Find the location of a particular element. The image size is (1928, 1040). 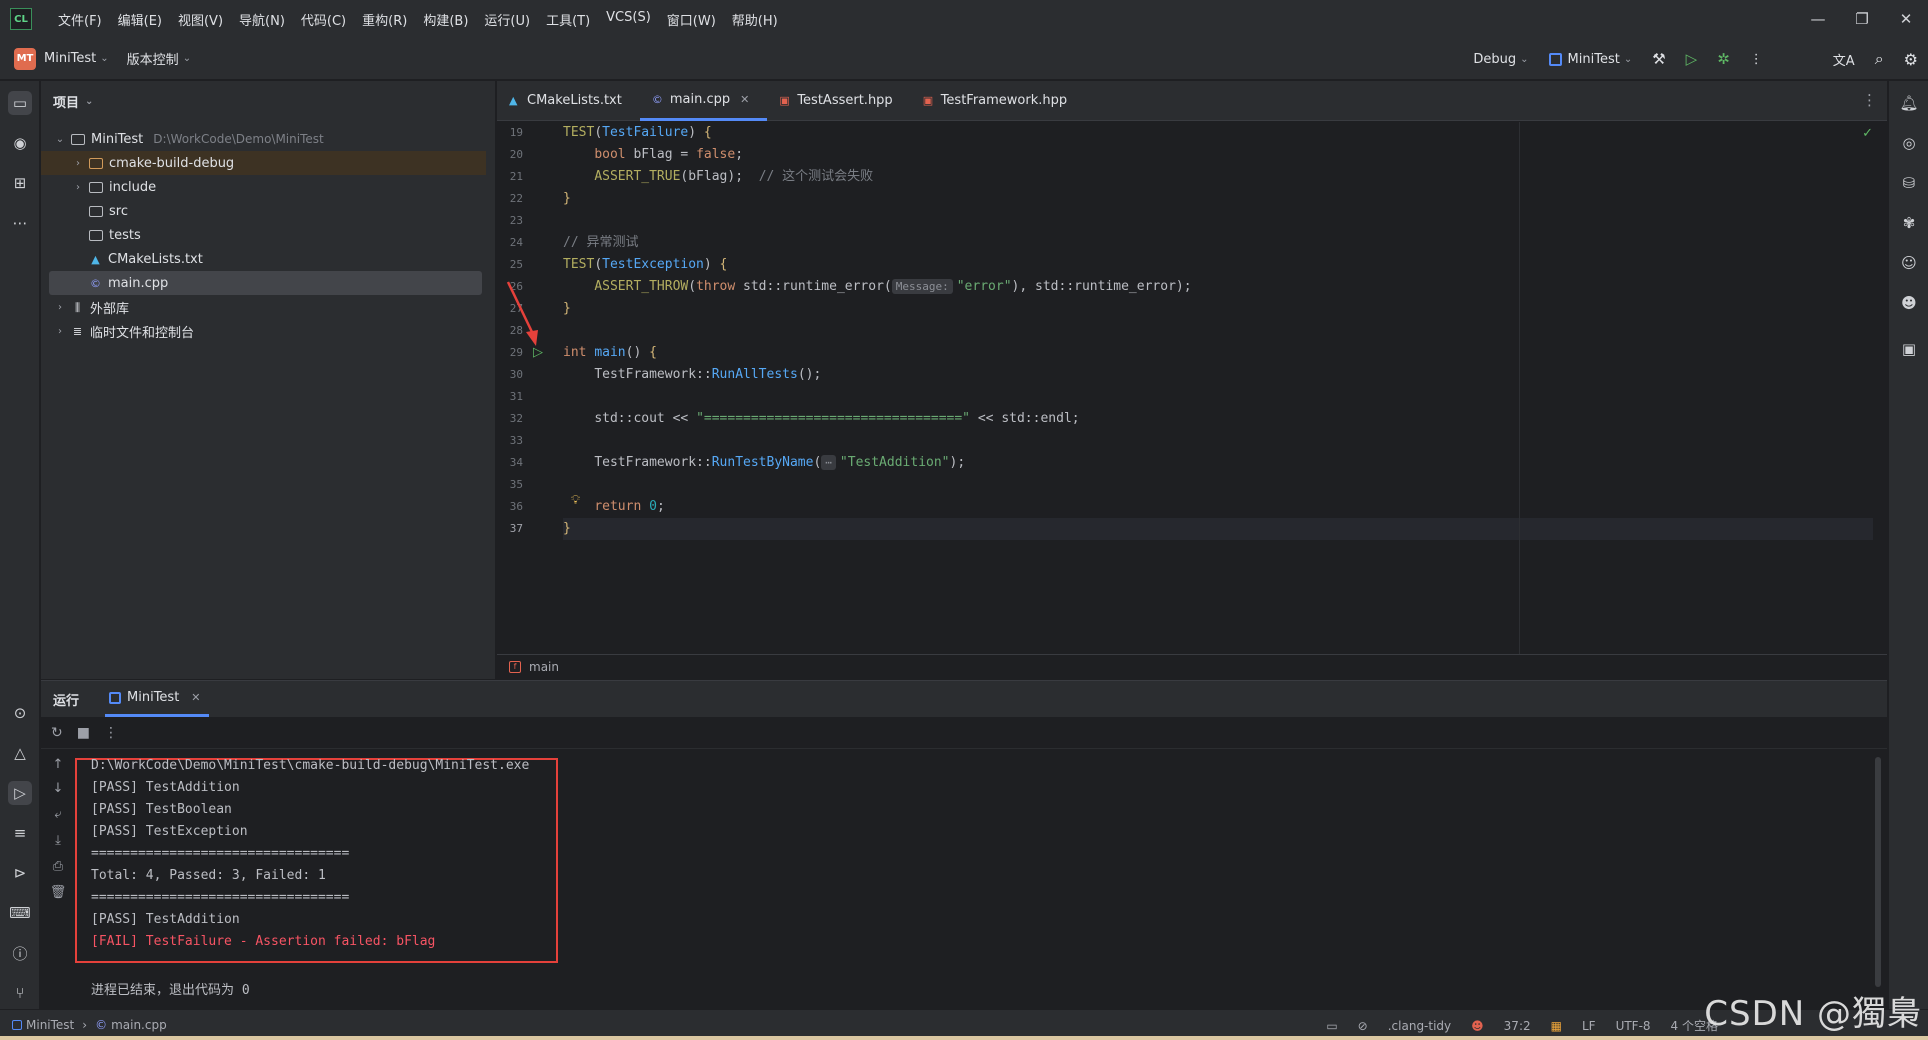

run-tab-minitest: MiniTest ✕ is located at coordinates (157, 699).